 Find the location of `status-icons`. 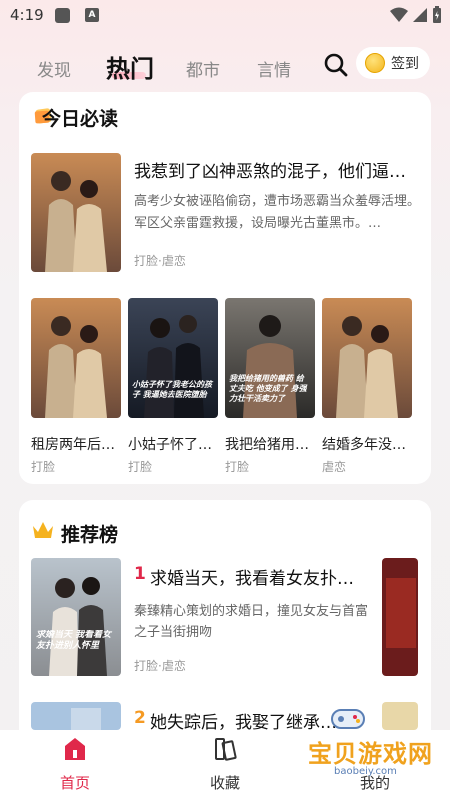

status-icons is located at coordinates (416, 15).